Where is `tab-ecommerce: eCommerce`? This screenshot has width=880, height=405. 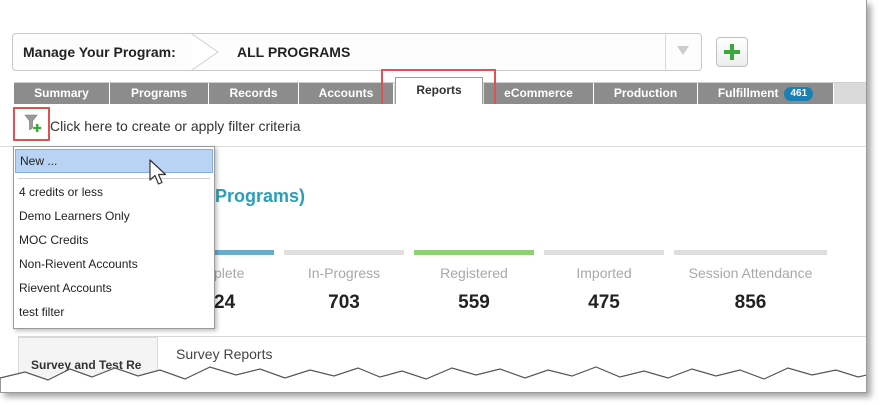
tab-ecommerce: eCommerce is located at coordinates (539, 94).